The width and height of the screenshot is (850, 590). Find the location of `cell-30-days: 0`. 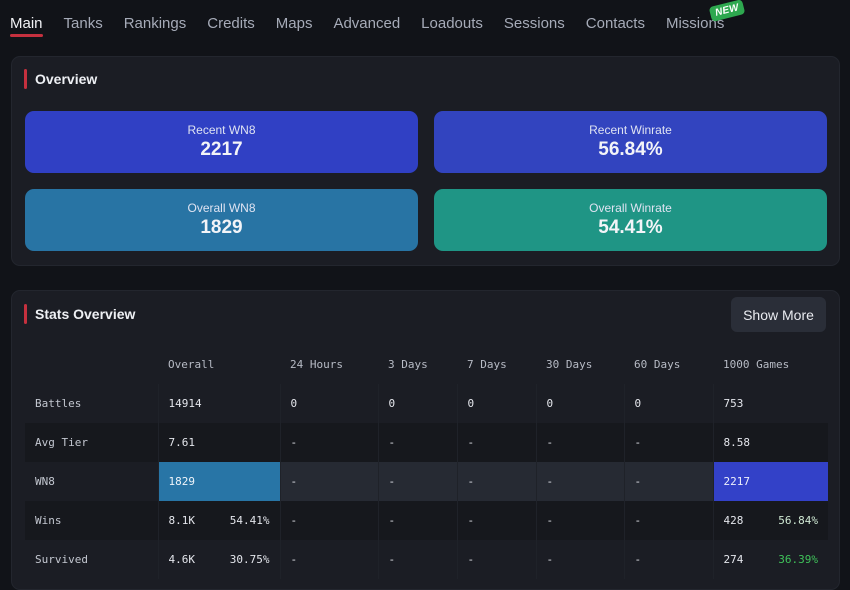

cell-30-days: 0 is located at coordinates (579, 403).